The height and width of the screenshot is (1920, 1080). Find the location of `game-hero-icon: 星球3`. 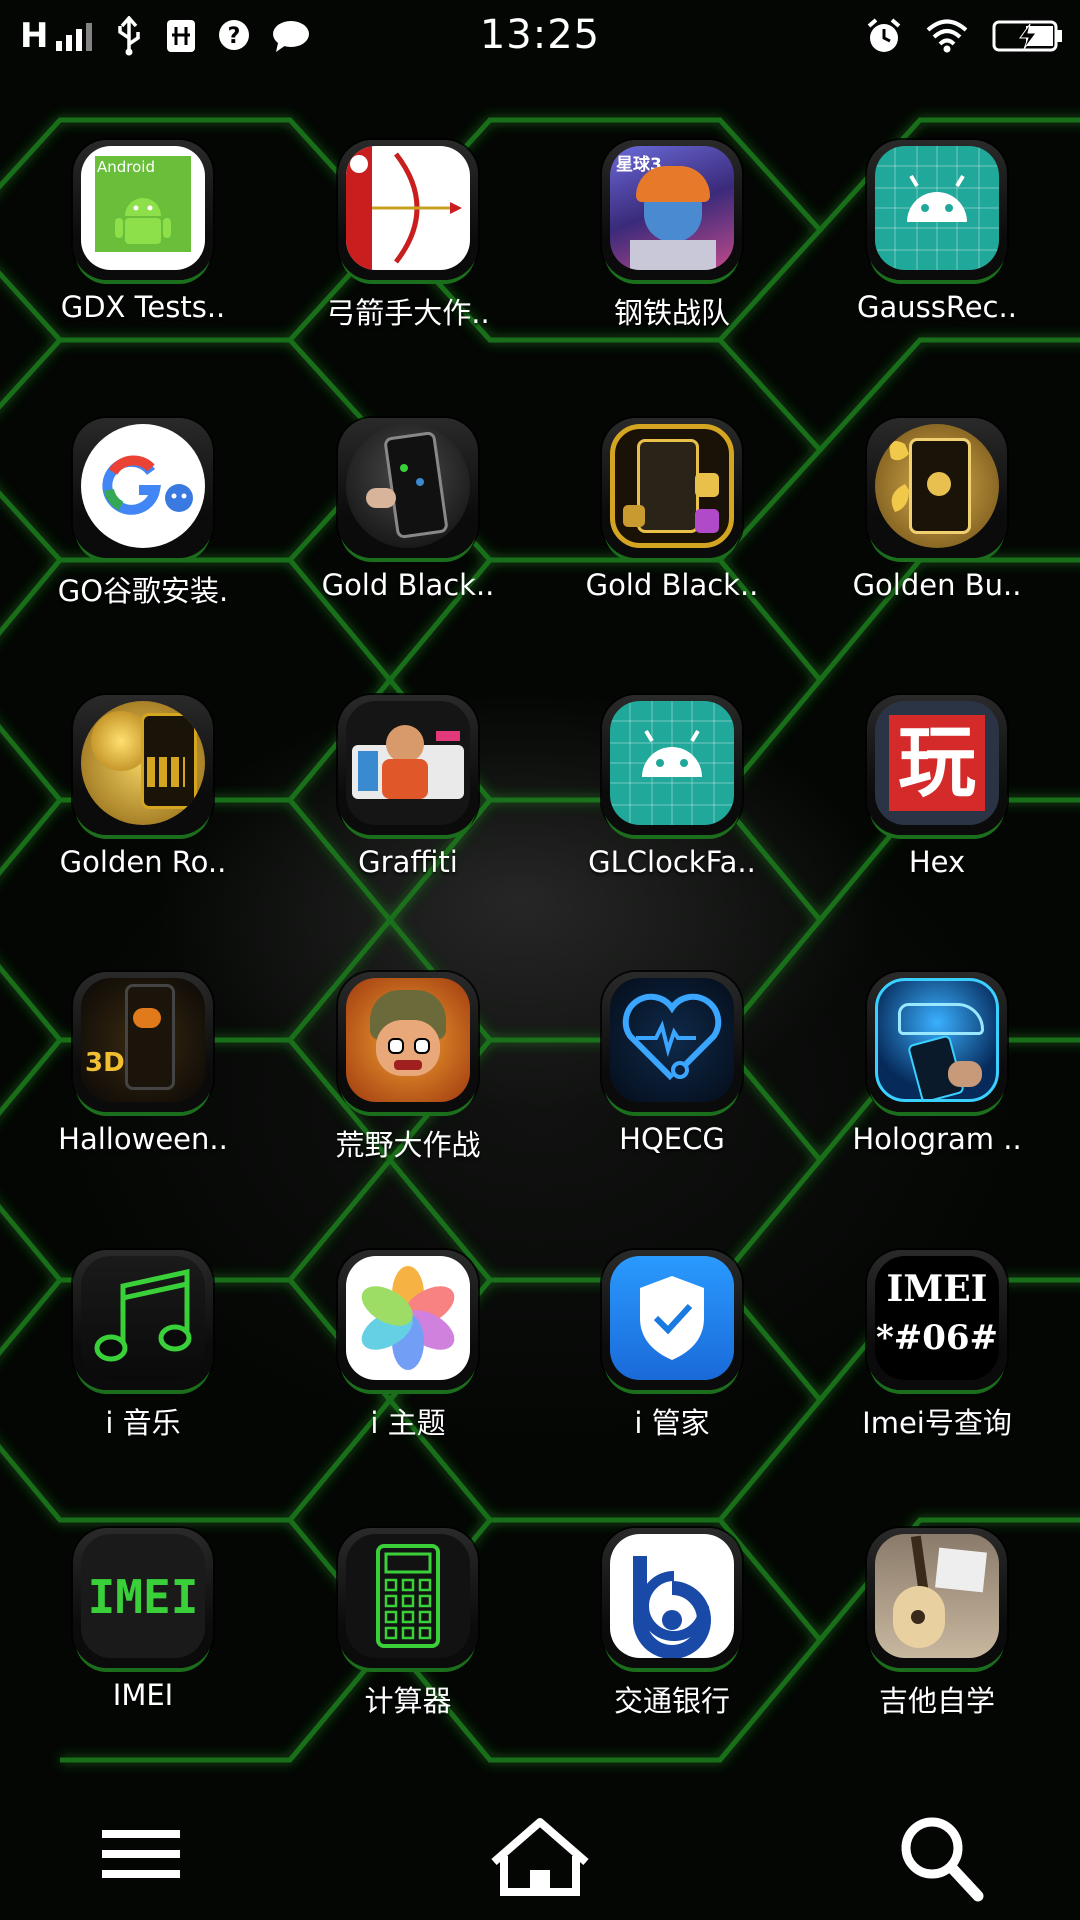

game-hero-icon: 星球3 is located at coordinates (672, 208).